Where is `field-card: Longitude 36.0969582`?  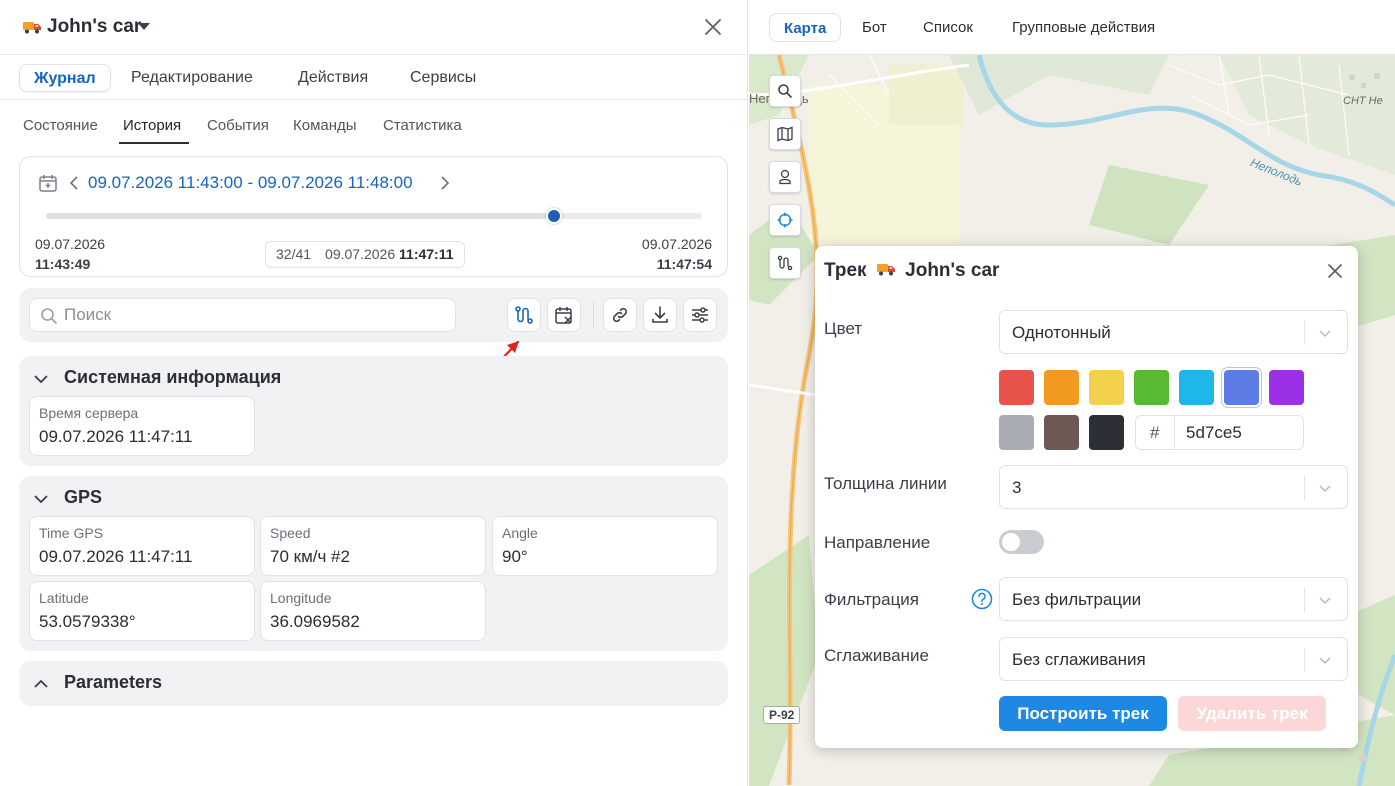 field-card: Longitude 36.0969582 is located at coordinates (373, 611).